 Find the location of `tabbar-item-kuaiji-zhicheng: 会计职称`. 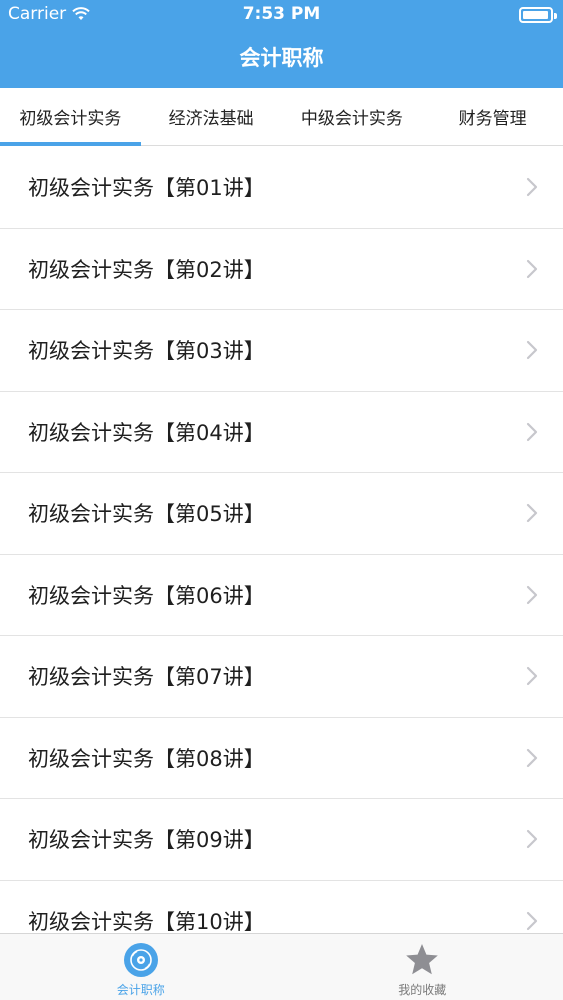

tabbar-item-kuaiji-zhicheng: 会计职称 is located at coordinates (141, 967).